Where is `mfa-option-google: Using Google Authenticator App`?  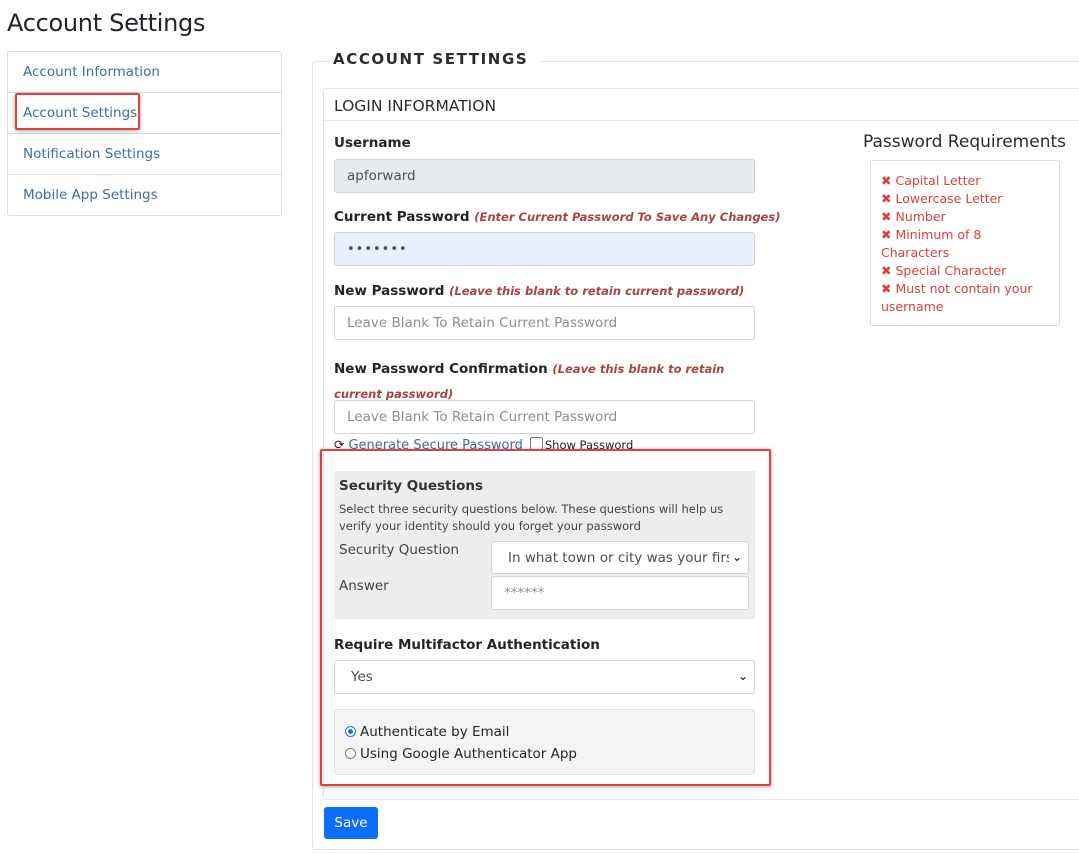
mfa-option-google: Using Google Authenticator App is located at coordinates (461, 754).